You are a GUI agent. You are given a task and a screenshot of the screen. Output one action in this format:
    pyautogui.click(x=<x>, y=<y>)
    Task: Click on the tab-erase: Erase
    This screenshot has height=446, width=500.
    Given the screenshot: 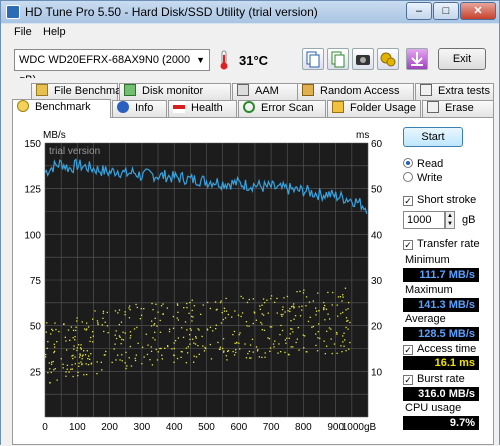 What is the action you would take?
    pyautogui.click(x=458, y=108)
    